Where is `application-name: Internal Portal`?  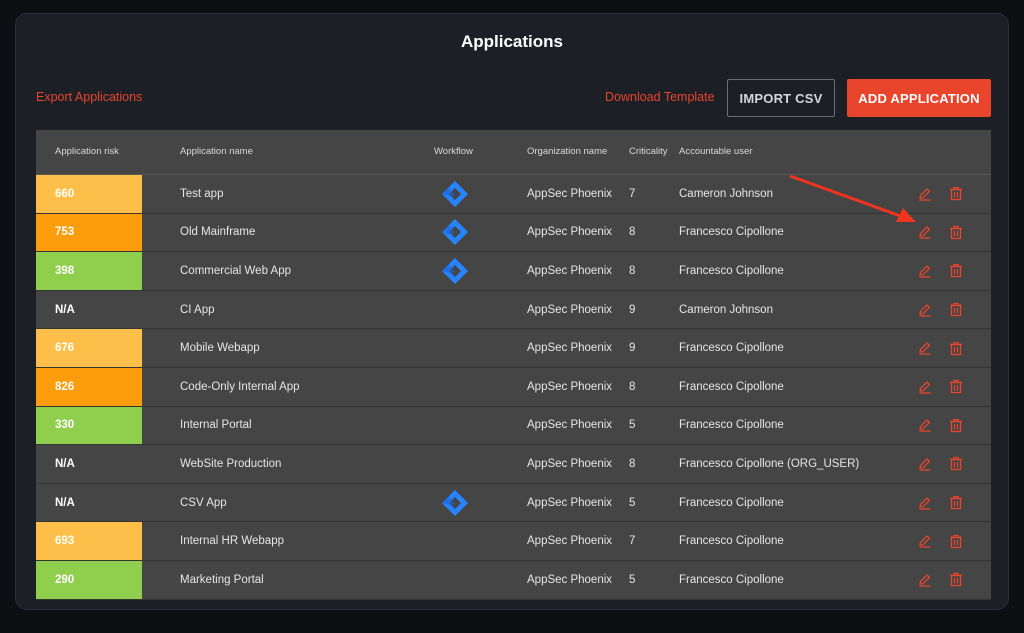 application-name: Internal Portal is located at coordinates (216, 426).